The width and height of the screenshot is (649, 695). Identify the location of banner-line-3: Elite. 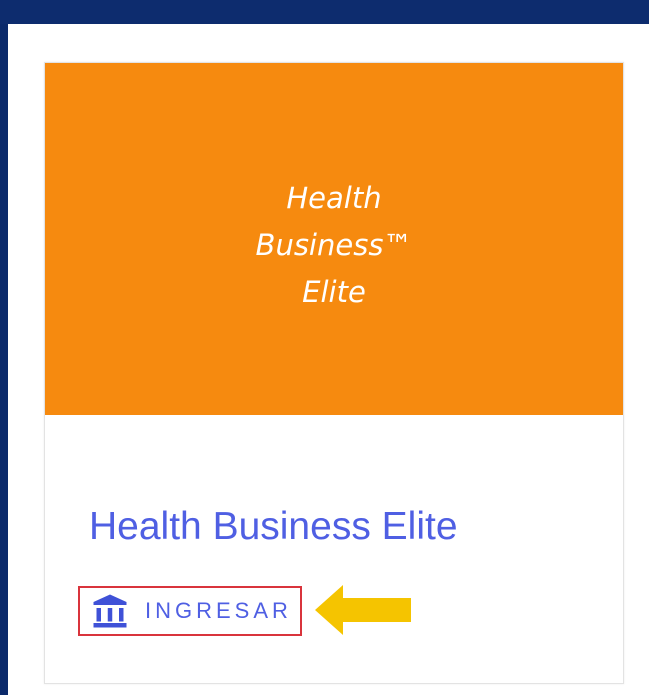
(334, 292).